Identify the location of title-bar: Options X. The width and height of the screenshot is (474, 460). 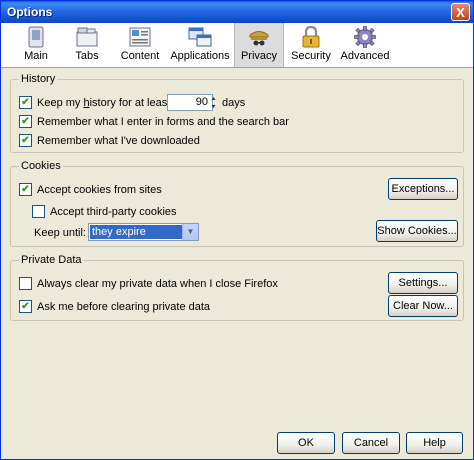
(237, 12).